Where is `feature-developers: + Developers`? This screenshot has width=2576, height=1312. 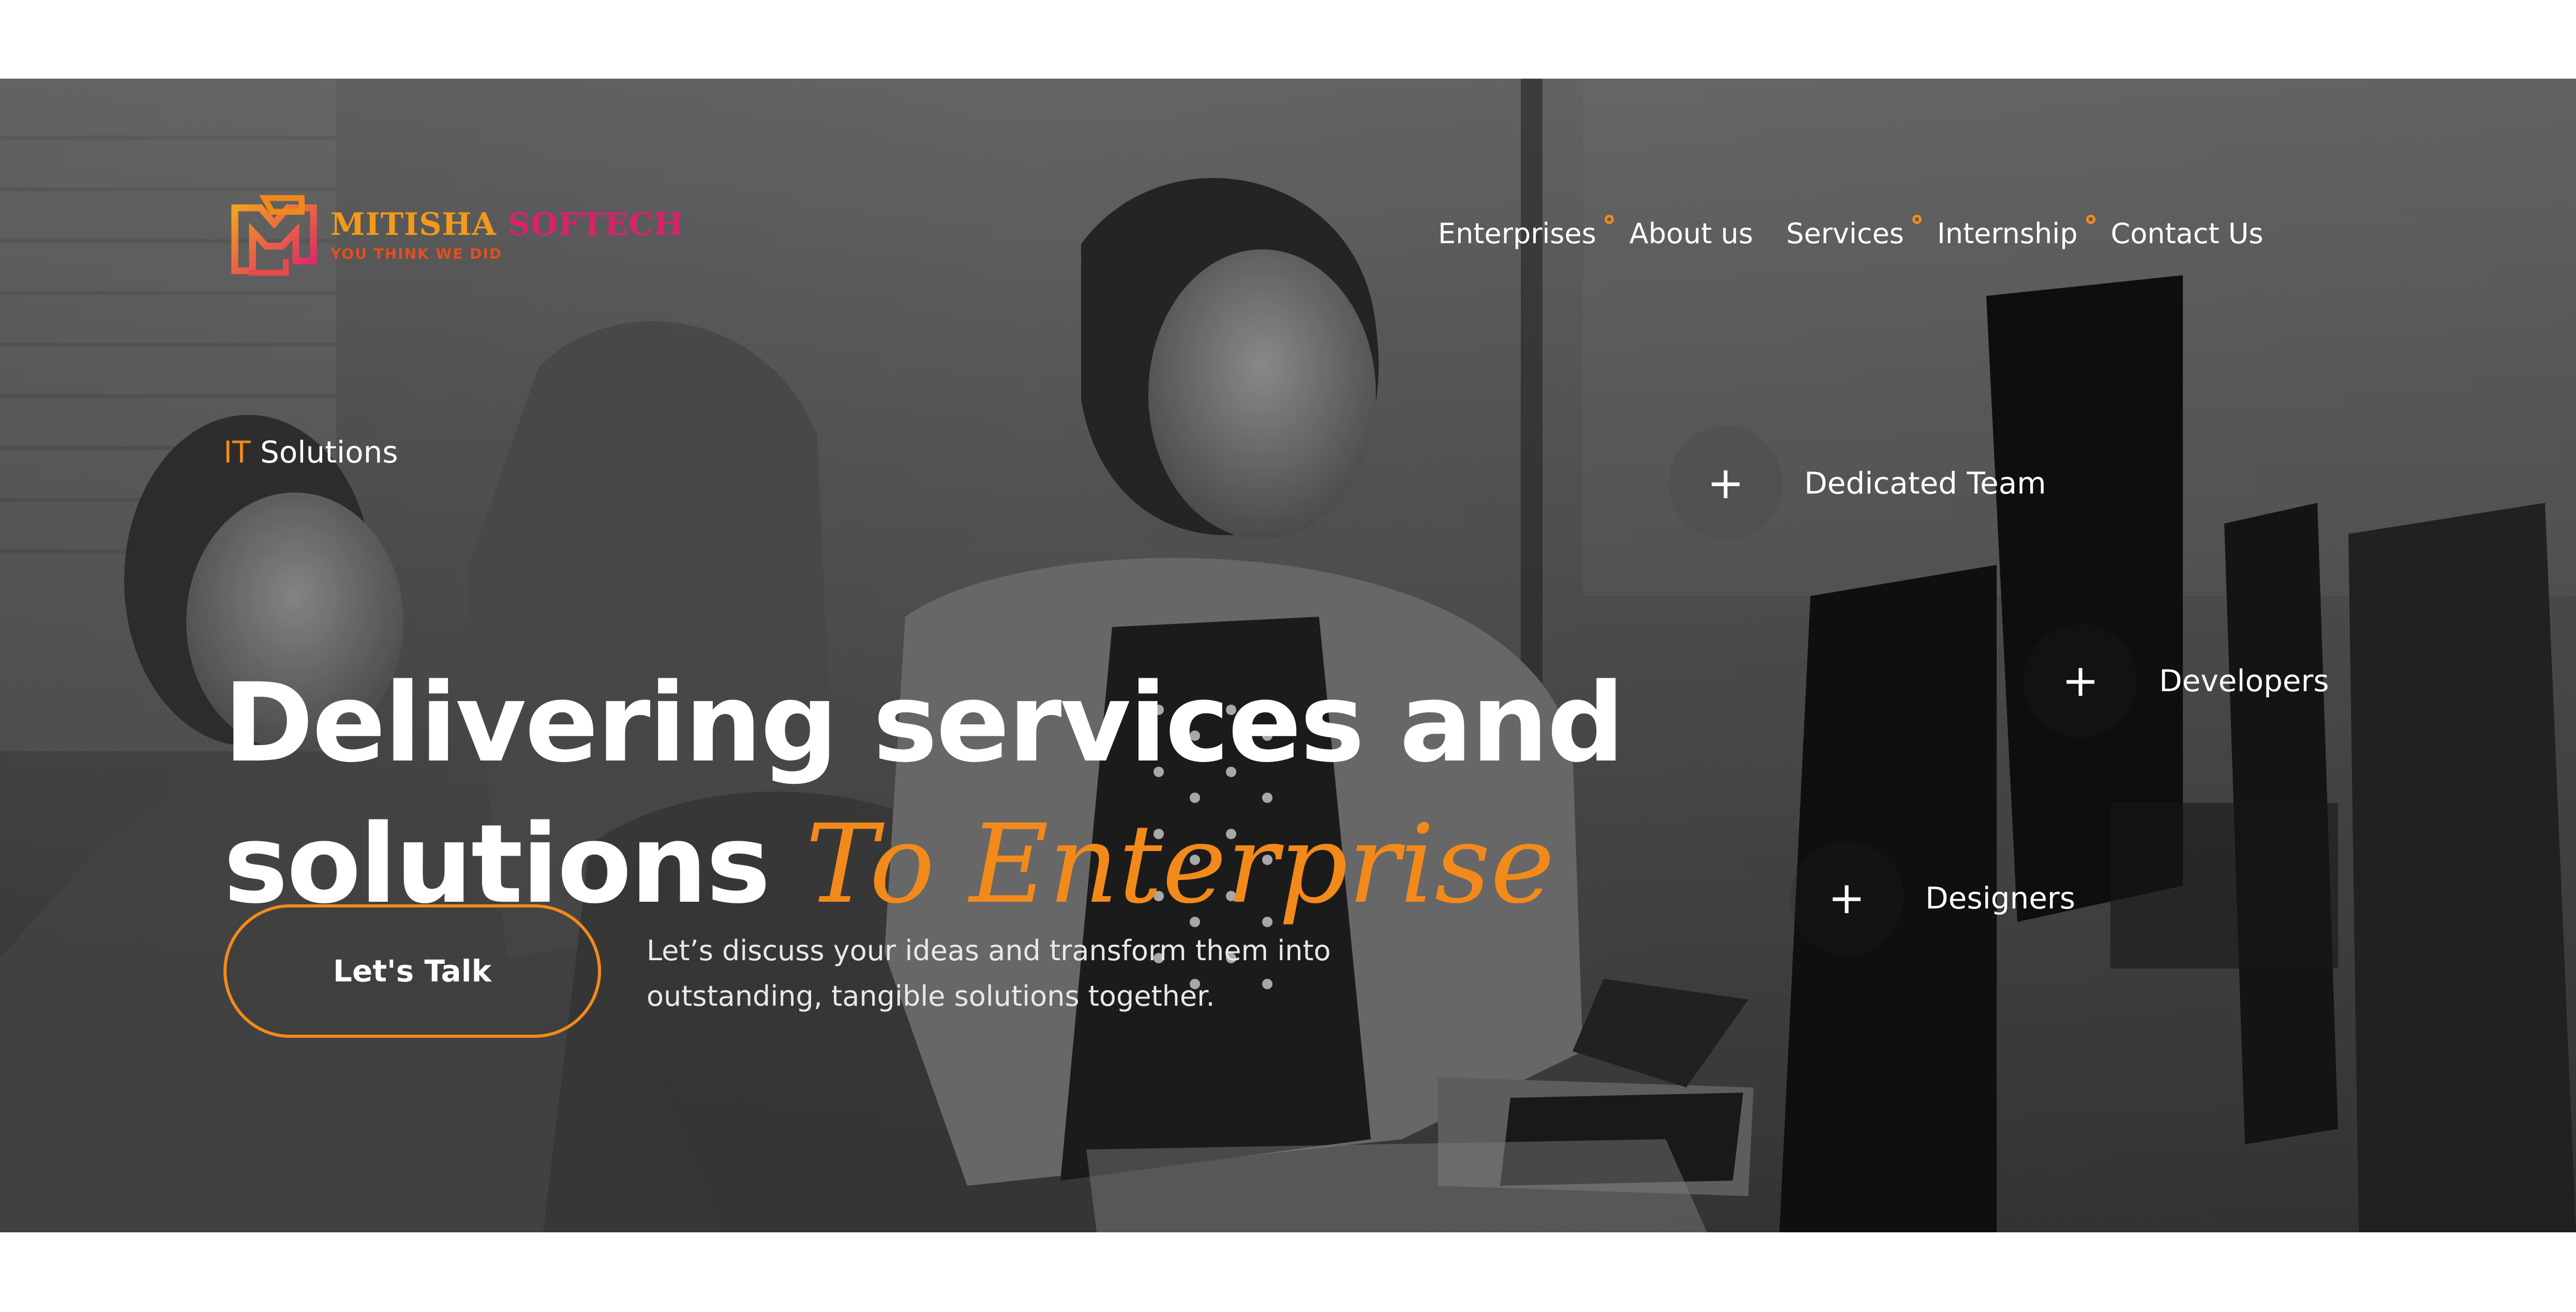 feature-developers: + Developers is located at coordinates (2176, 681).